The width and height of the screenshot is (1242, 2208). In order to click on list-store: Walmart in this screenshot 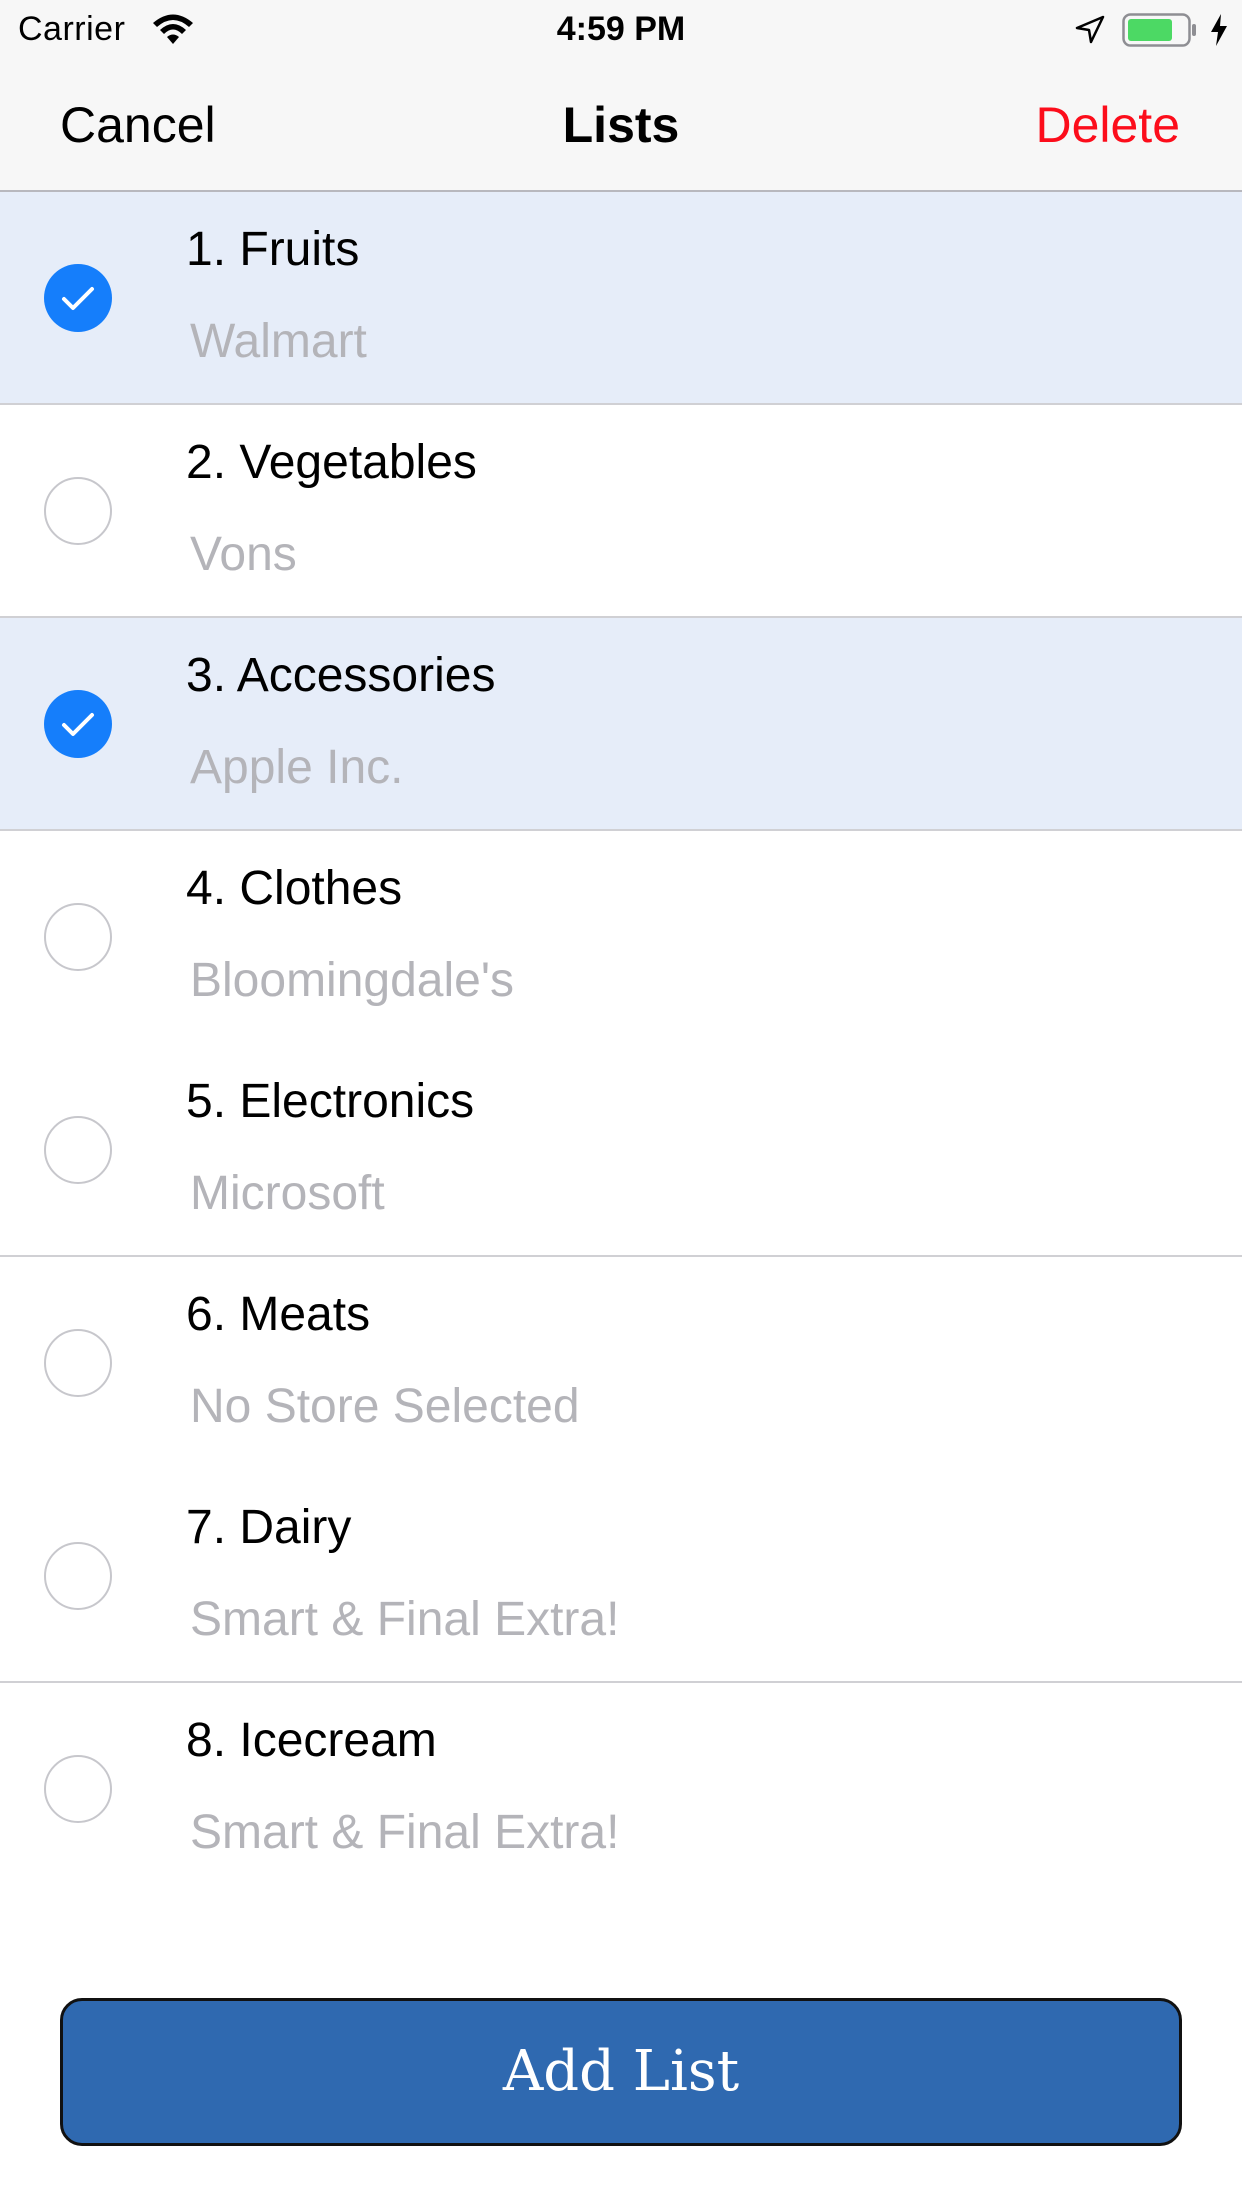, I will do `click(278, 341)`.